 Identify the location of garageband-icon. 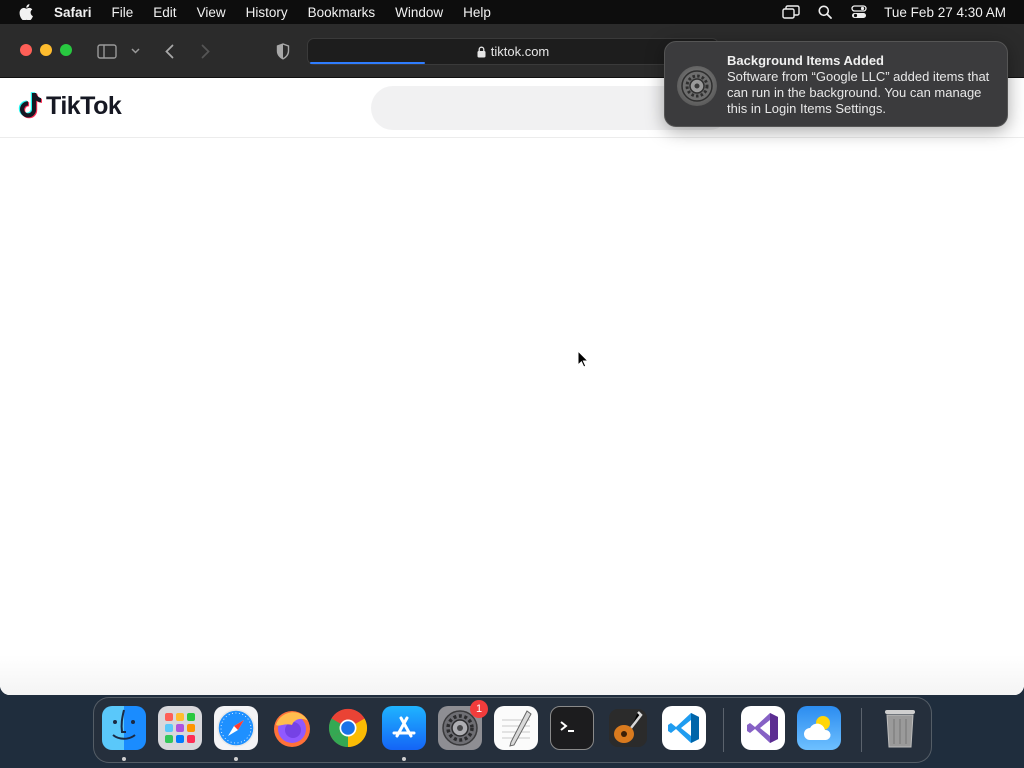
(628, 728).